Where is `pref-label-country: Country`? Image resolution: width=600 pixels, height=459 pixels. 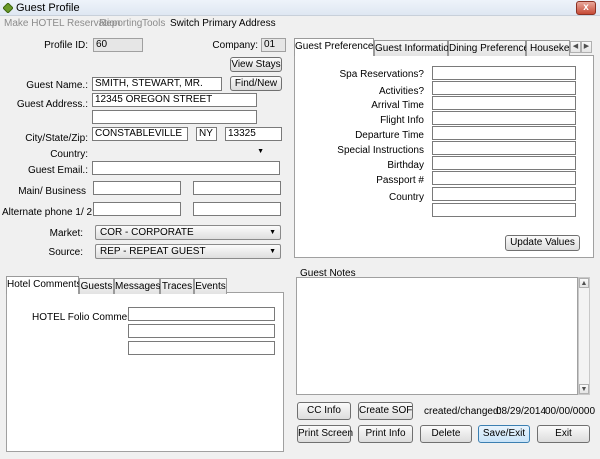 pref-label-country: Country is located at coordinates (406, 197).